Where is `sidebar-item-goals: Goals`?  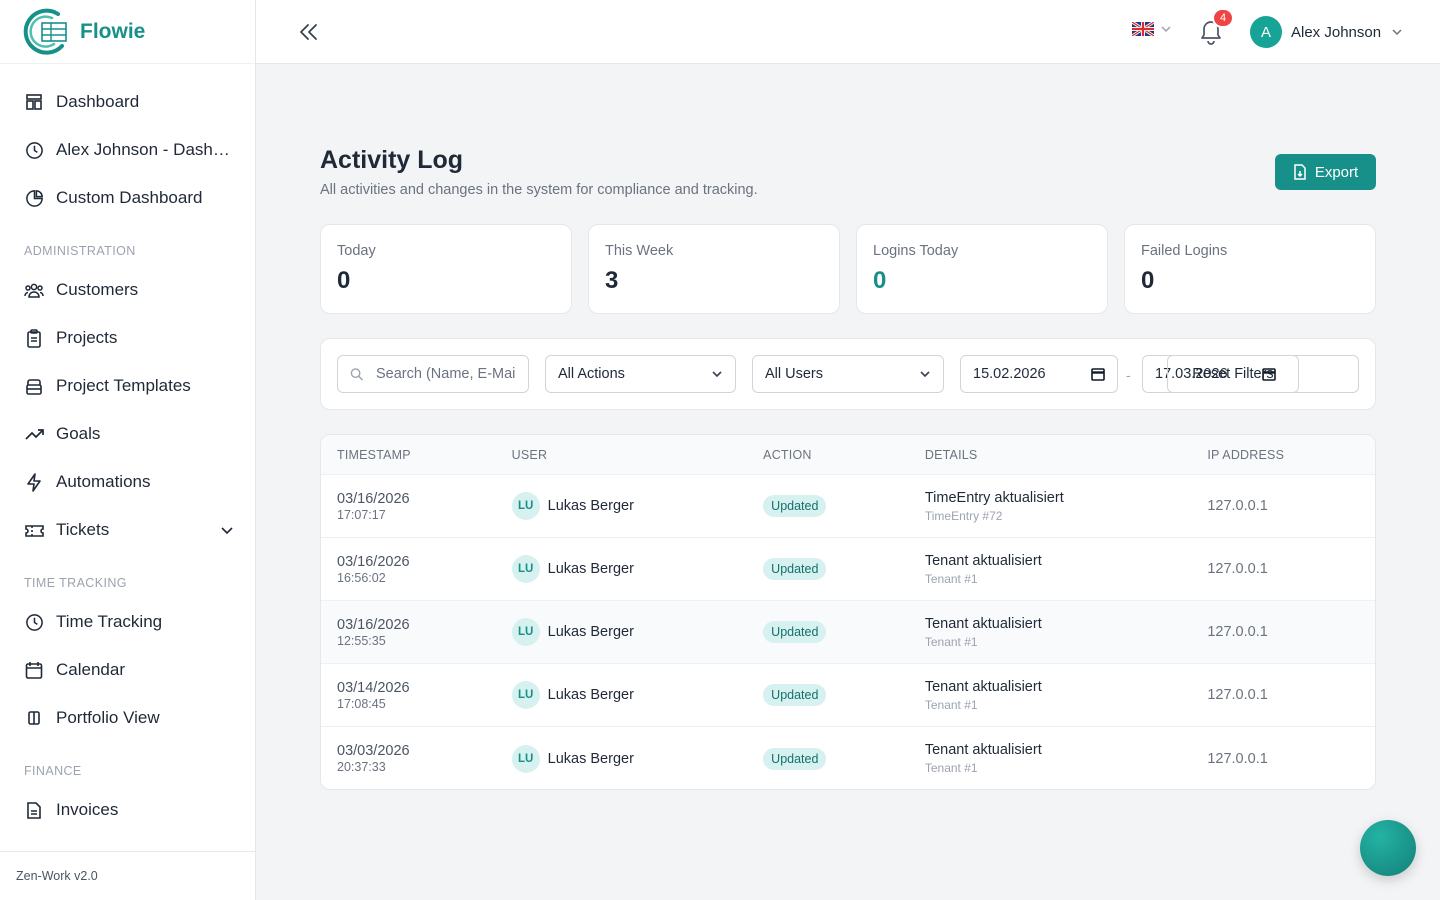 sidebar-item-goals: Goals is located at coordinates (127, 434).